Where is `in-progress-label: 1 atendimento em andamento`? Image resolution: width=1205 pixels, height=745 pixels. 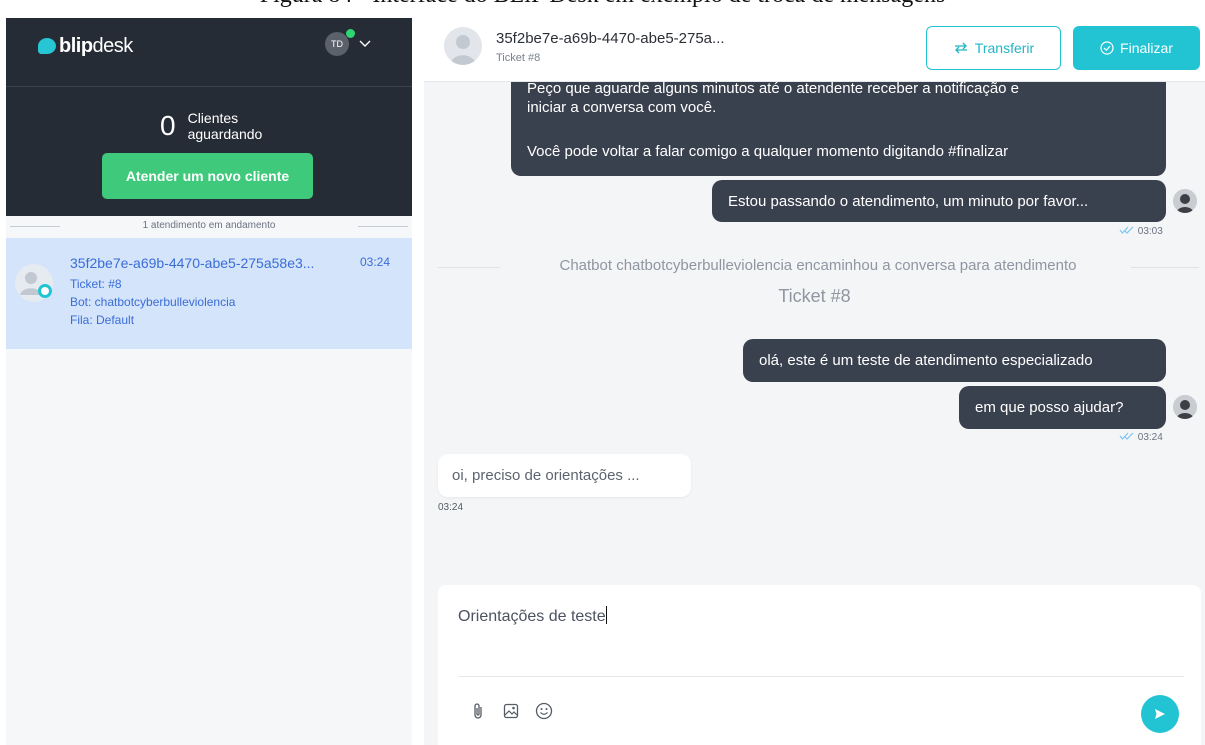 in-progress-label: 1 atendimento em andamento is located at coordinates (209, 226).